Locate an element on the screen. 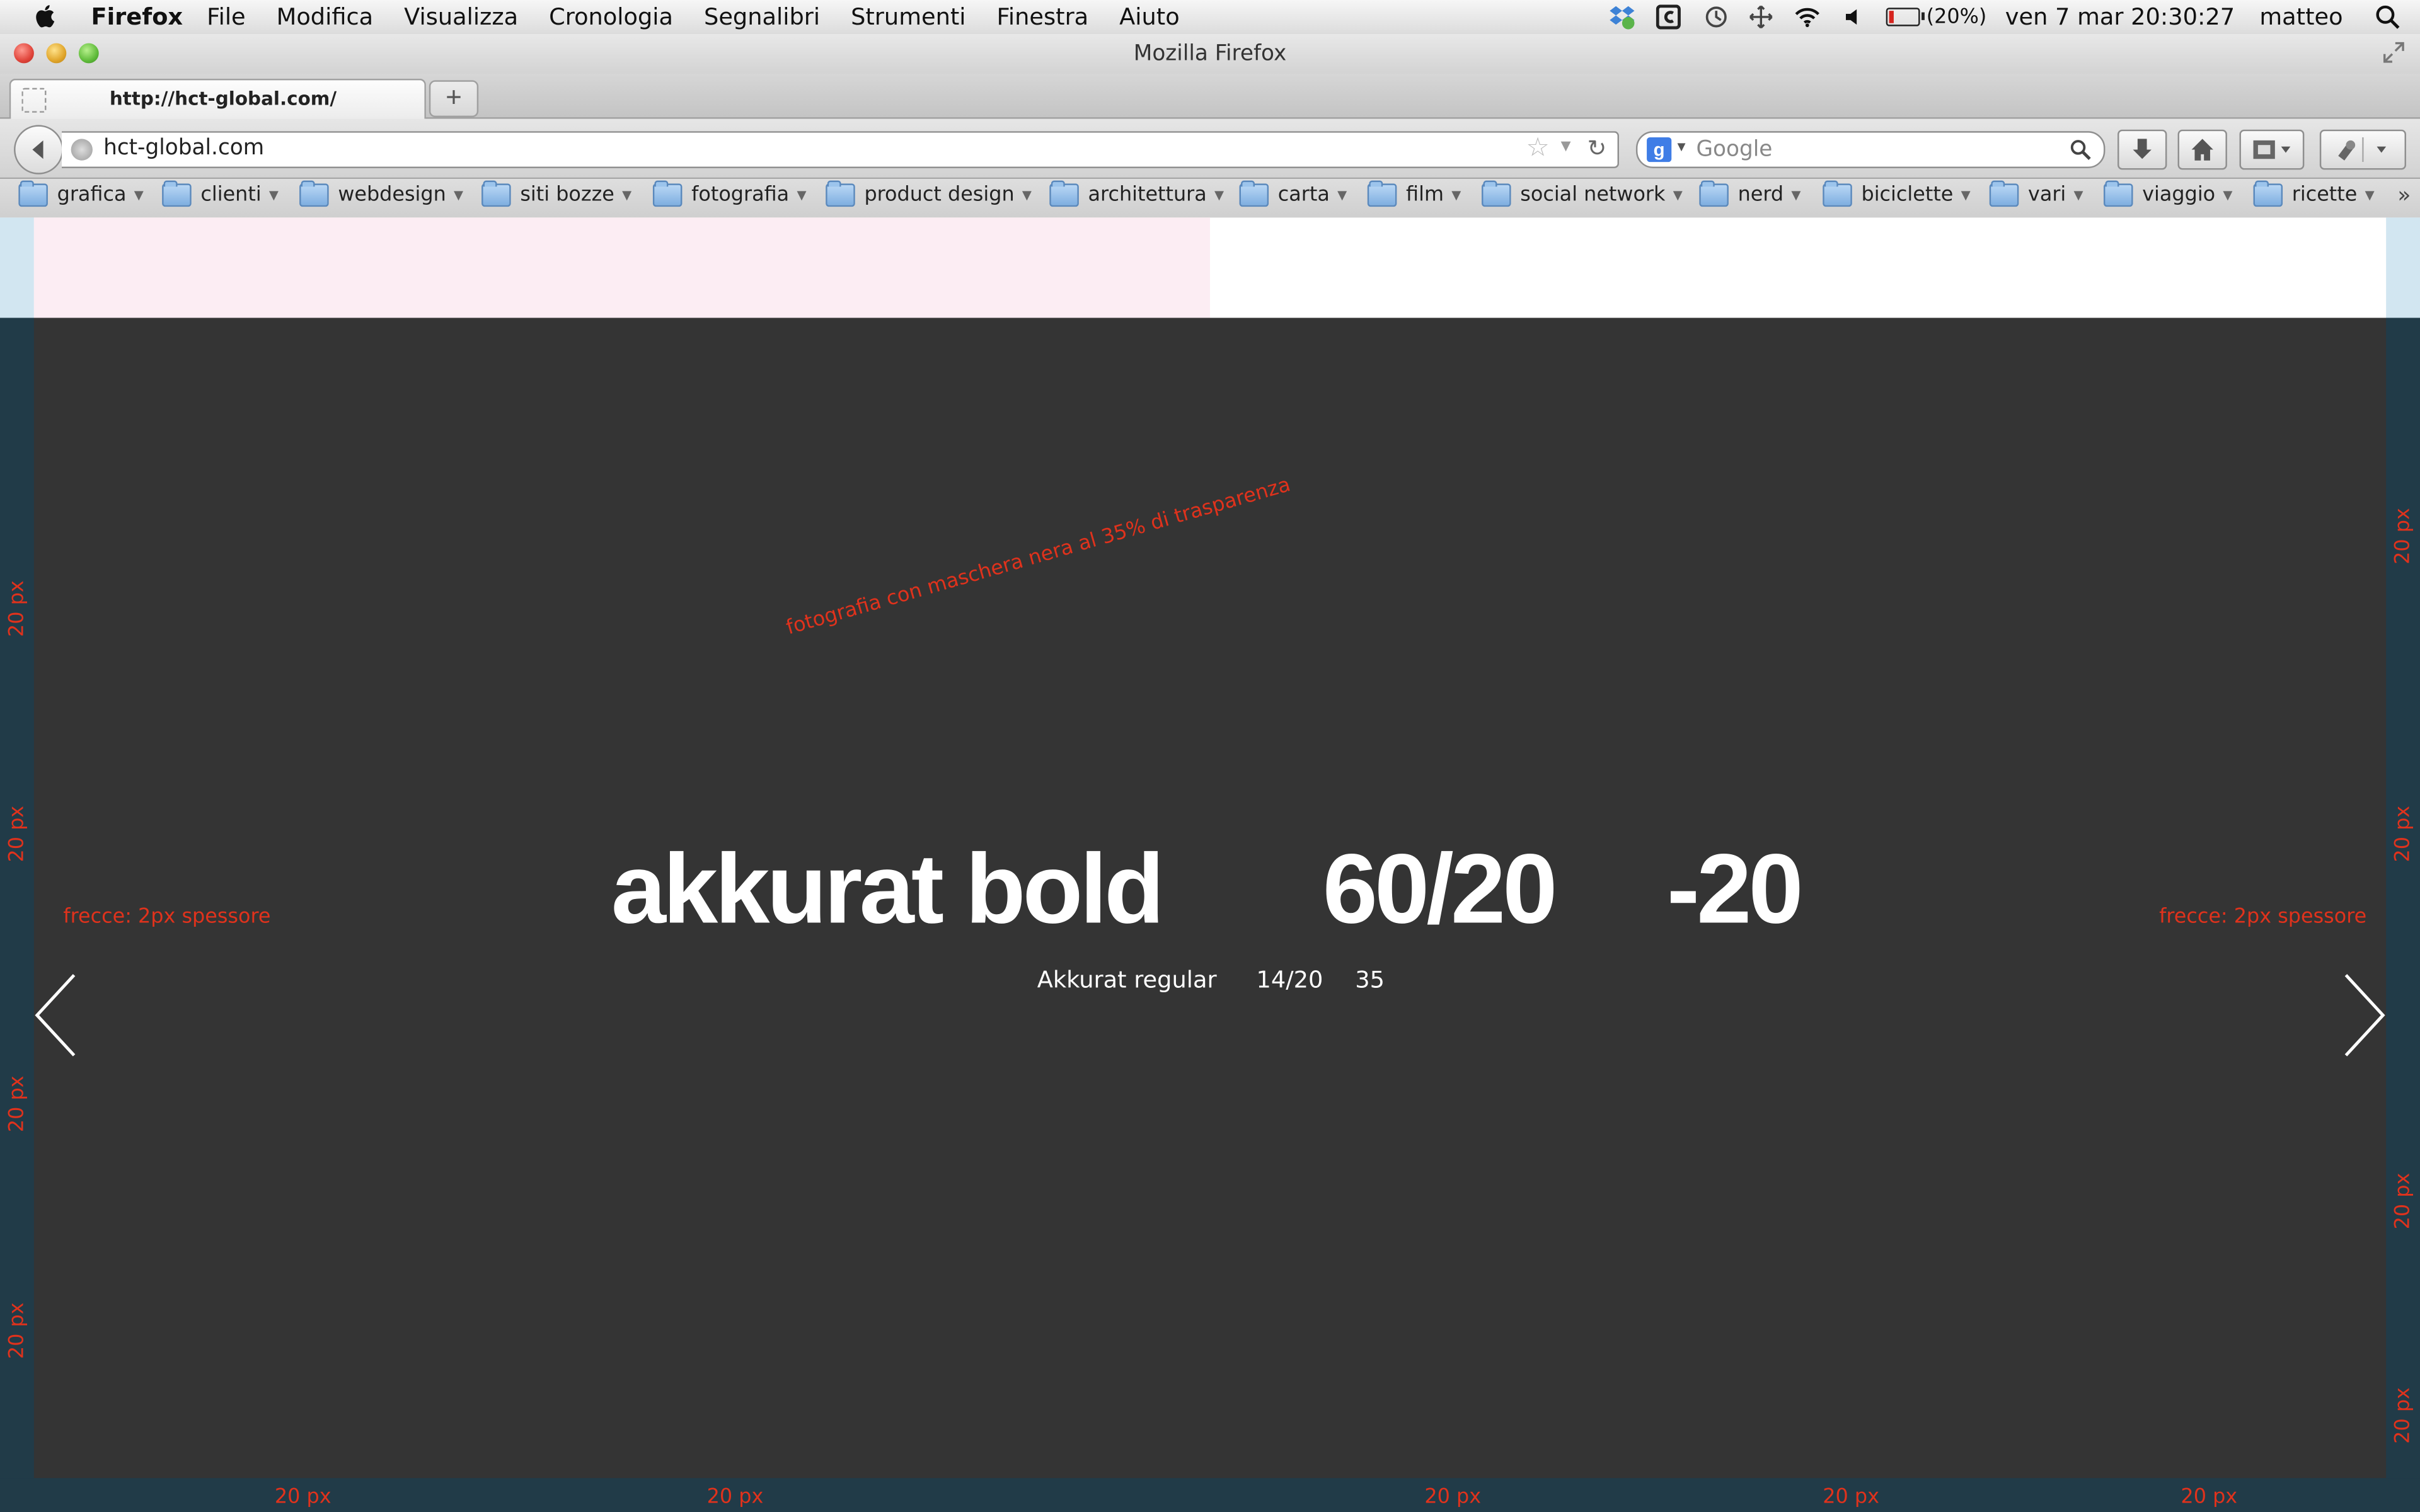 This screenshot has height=1512, width=2420. battery-percent: (20%) is located at coordinates (1957, 17).